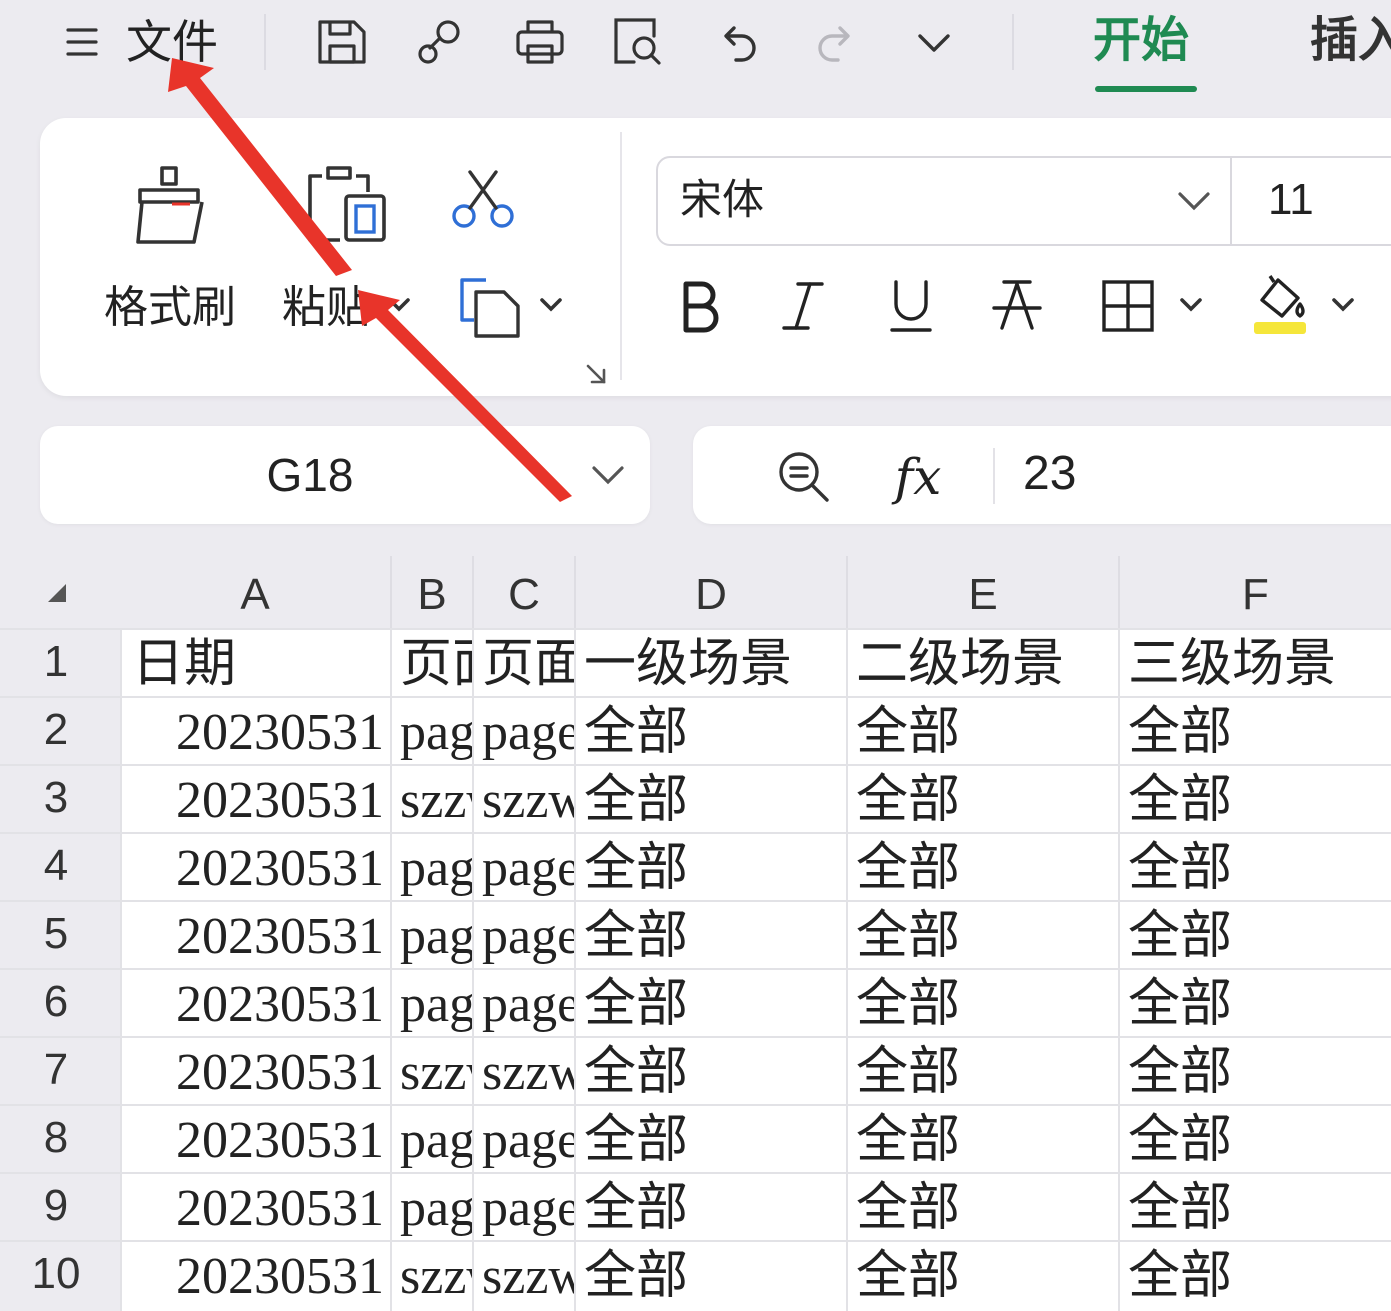  What do you see at coordinates (432, 595) in the screenshot?
I see `column-header-b: B` at bounding box center [432, 595].